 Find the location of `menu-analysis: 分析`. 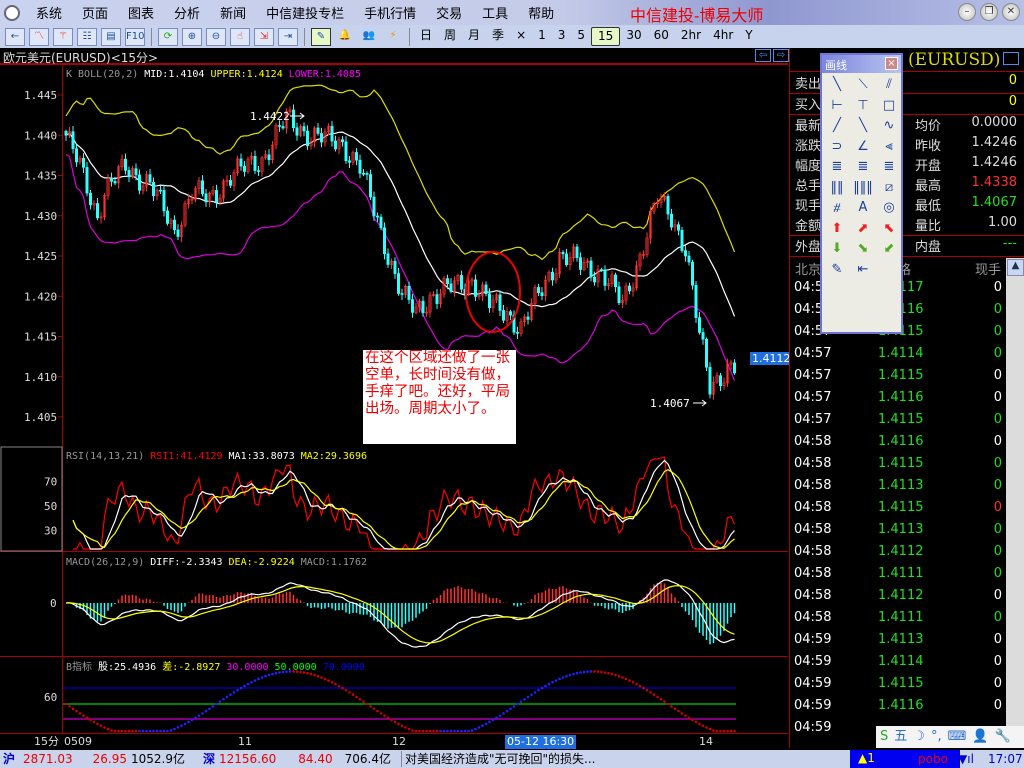

menu-analysis: 分析 is located at coordinates (187, 12).